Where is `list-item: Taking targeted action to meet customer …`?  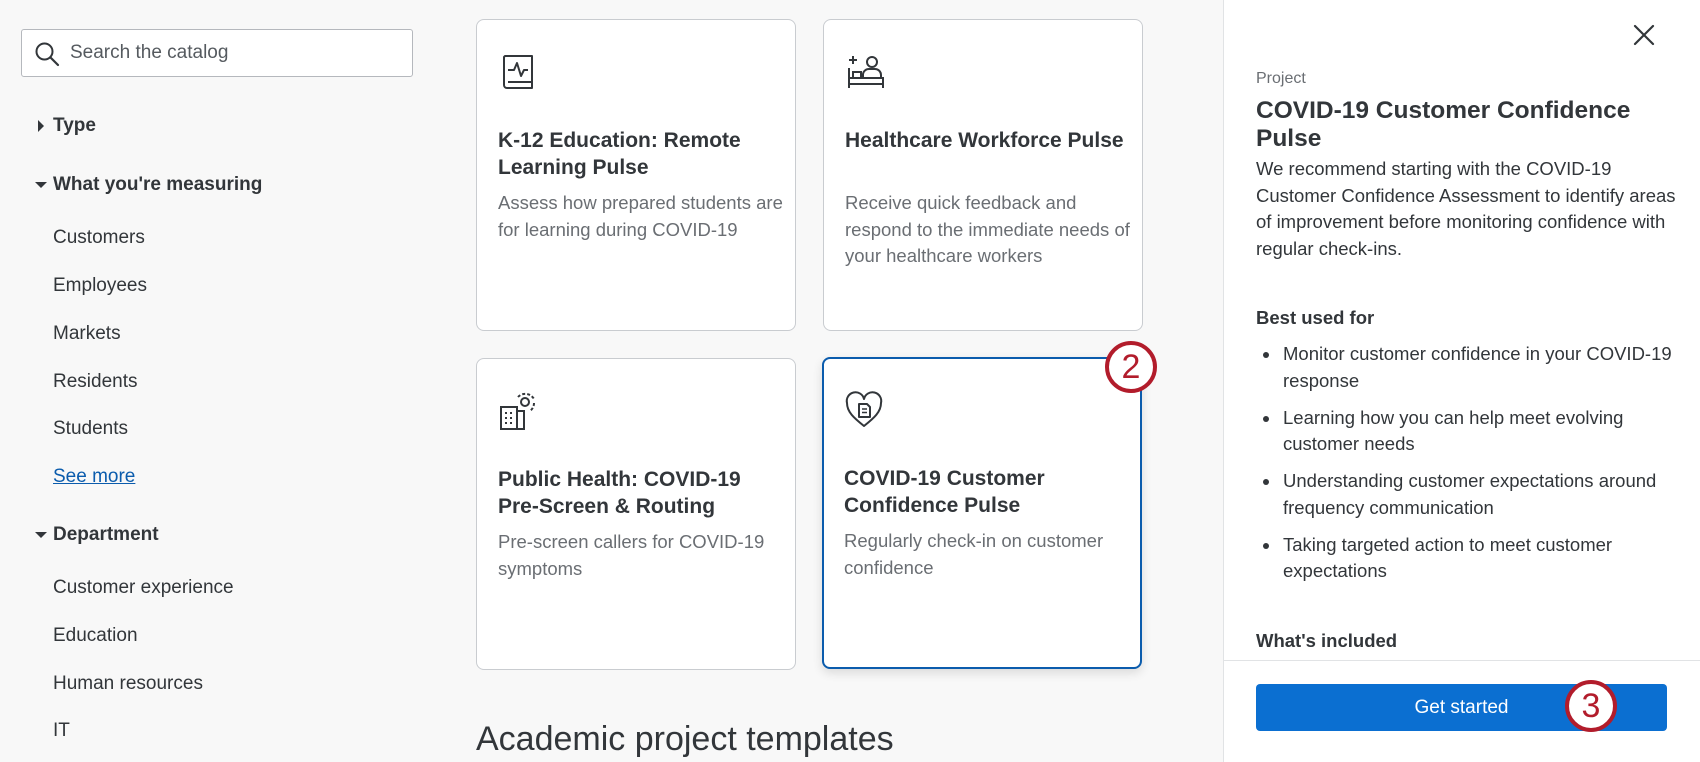
list-item: Taking targeted action to meet customer … is located at coordinates (1466, 558).